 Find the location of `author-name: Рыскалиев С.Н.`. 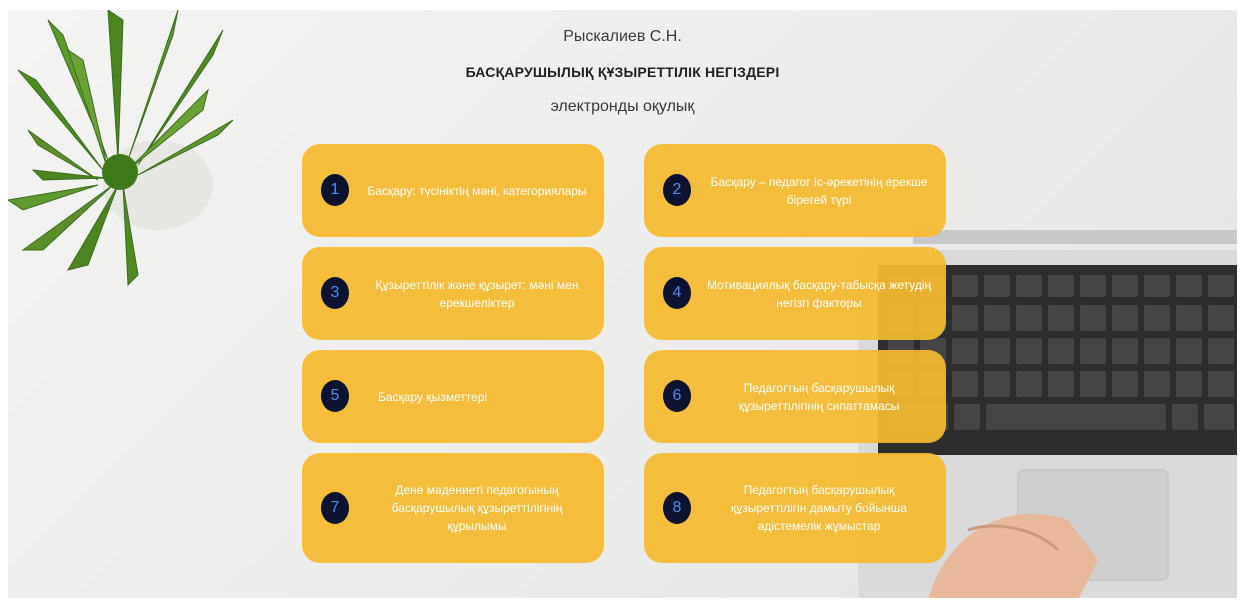

author-name: Рыскалиев С.Н. is located at coordinates (622, 36).